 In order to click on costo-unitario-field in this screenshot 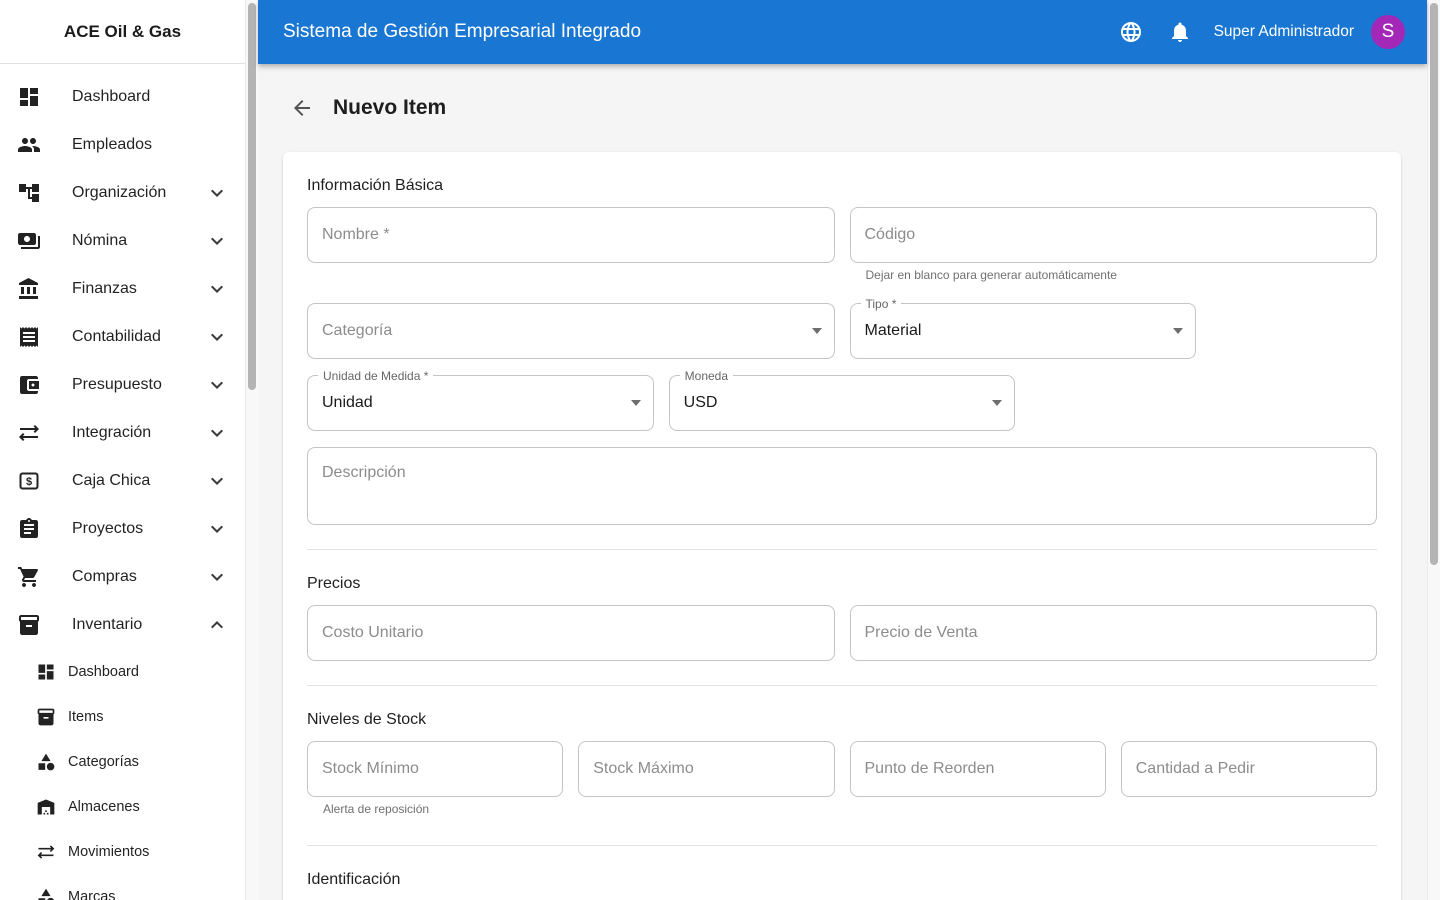, I will do `click(571, 633)`.